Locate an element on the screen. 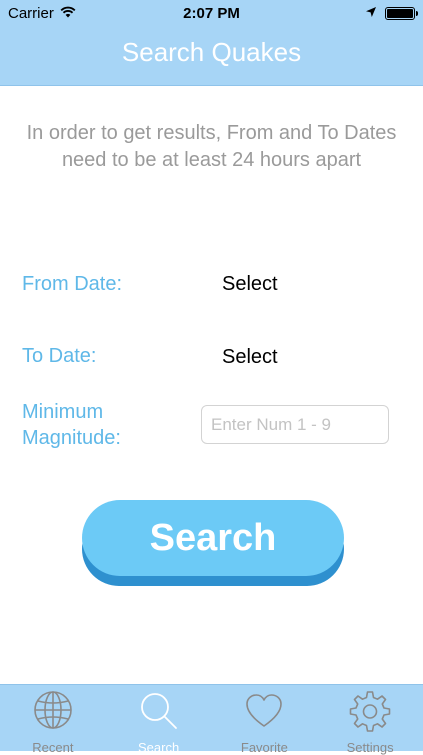  search-icon is located at coordinates (159, 713).